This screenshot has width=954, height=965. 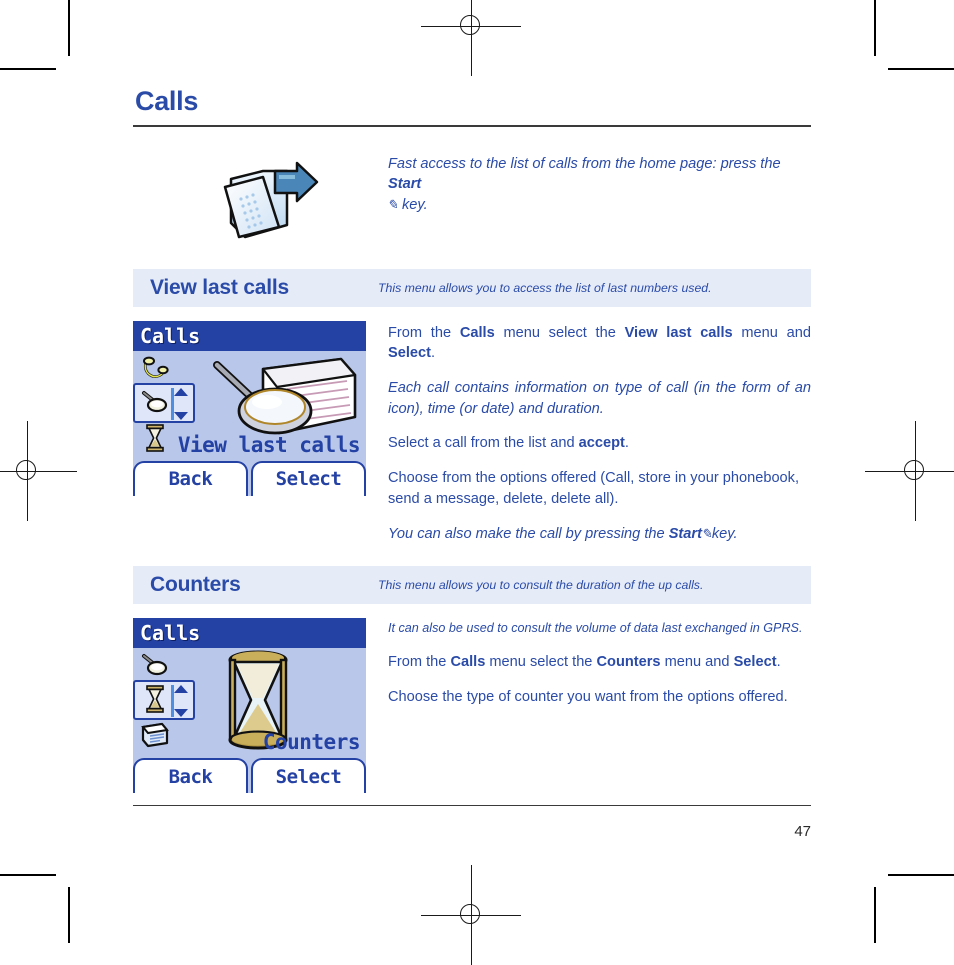 What do you see at coordinates (260, 196) in the screenshot?
I see `folder-arrow-icon` at bounding box center [260, 196].